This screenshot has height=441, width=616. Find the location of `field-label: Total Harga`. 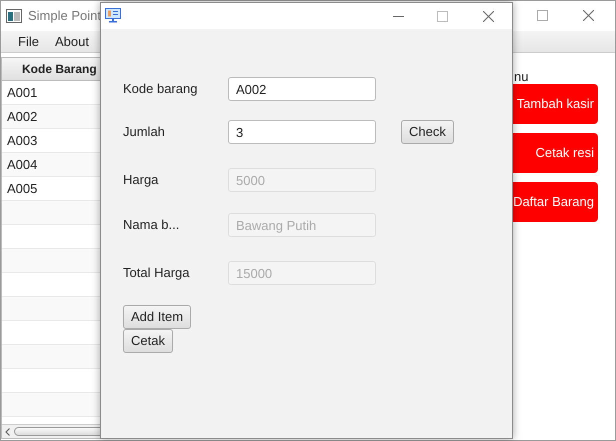

field-label: Total Harga is located at coordinates (156, 273).